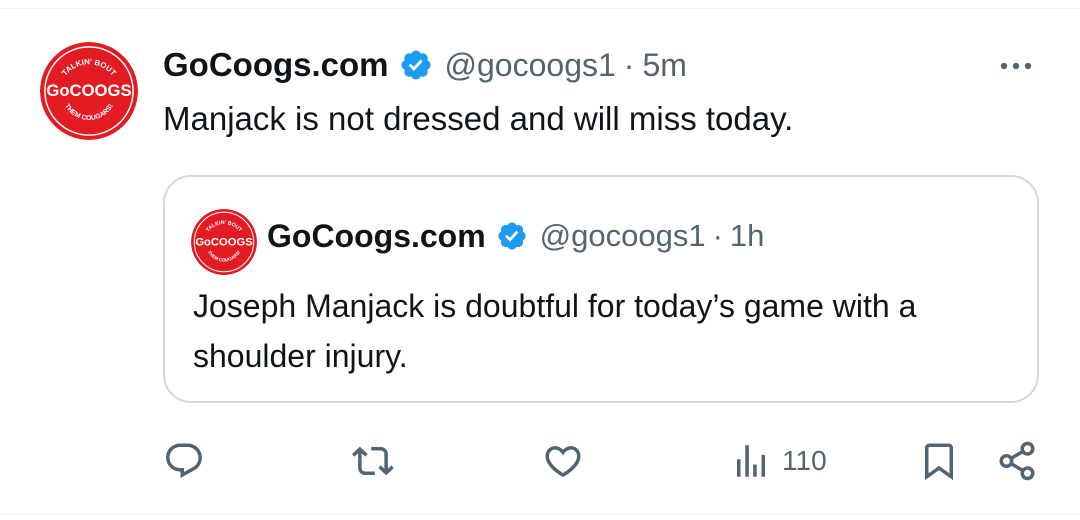  I want to click on like-button, so click(563, 461).